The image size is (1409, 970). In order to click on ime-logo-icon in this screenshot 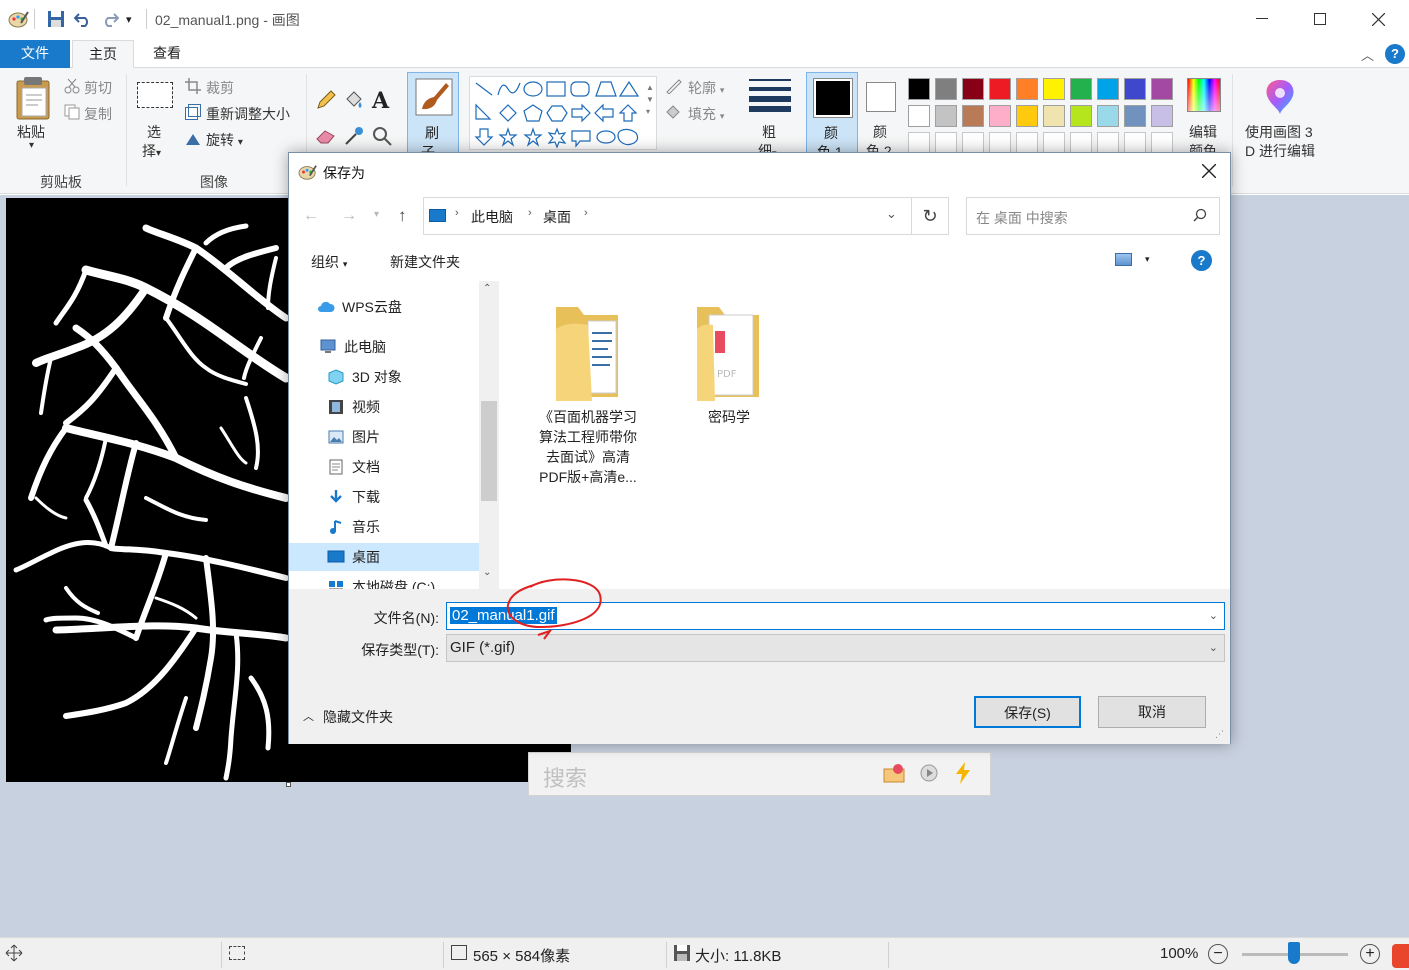, I will do `click(1400, 956)`.